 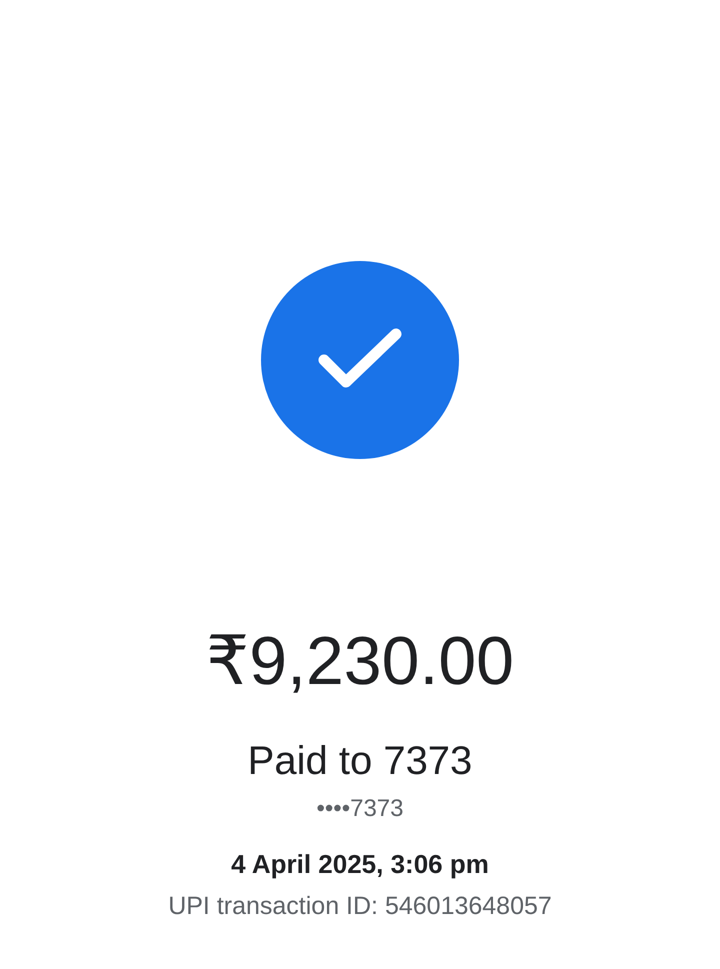 What do you see at coordinates (360, 906) in the screenshot?
I see `transaction-id: UPI transaction ID: 546013648057` at bounding box center [360, 906].